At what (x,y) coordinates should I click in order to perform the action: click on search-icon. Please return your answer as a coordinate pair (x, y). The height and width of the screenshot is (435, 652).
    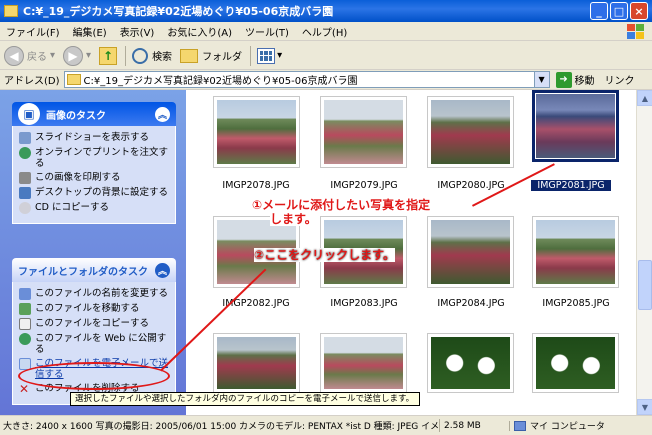
    Looking at the image, I should click on (140, 55).